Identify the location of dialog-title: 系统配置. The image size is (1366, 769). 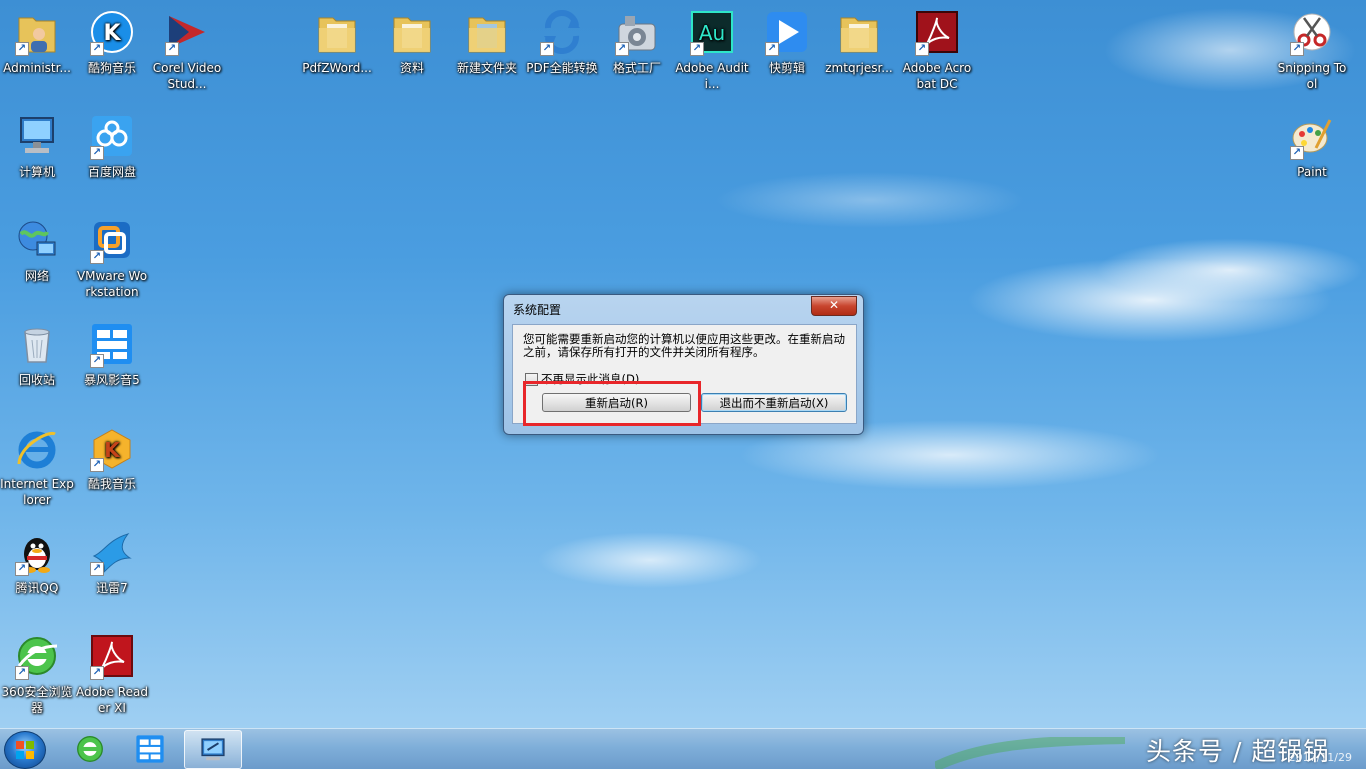
(537, 310).